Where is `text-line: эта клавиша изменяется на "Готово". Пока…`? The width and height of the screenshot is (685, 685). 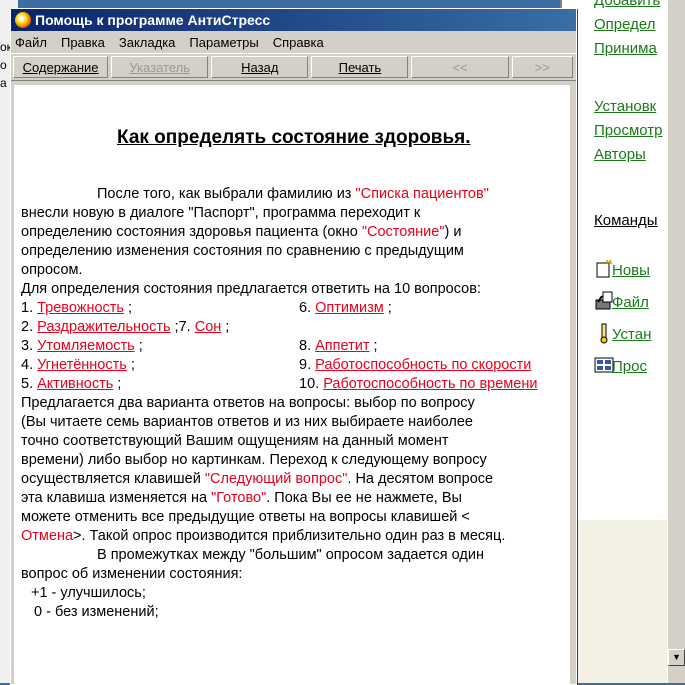 text-line: эта клавиша изменяется на "Готово". Пока… is located at coordinates (241, 498).